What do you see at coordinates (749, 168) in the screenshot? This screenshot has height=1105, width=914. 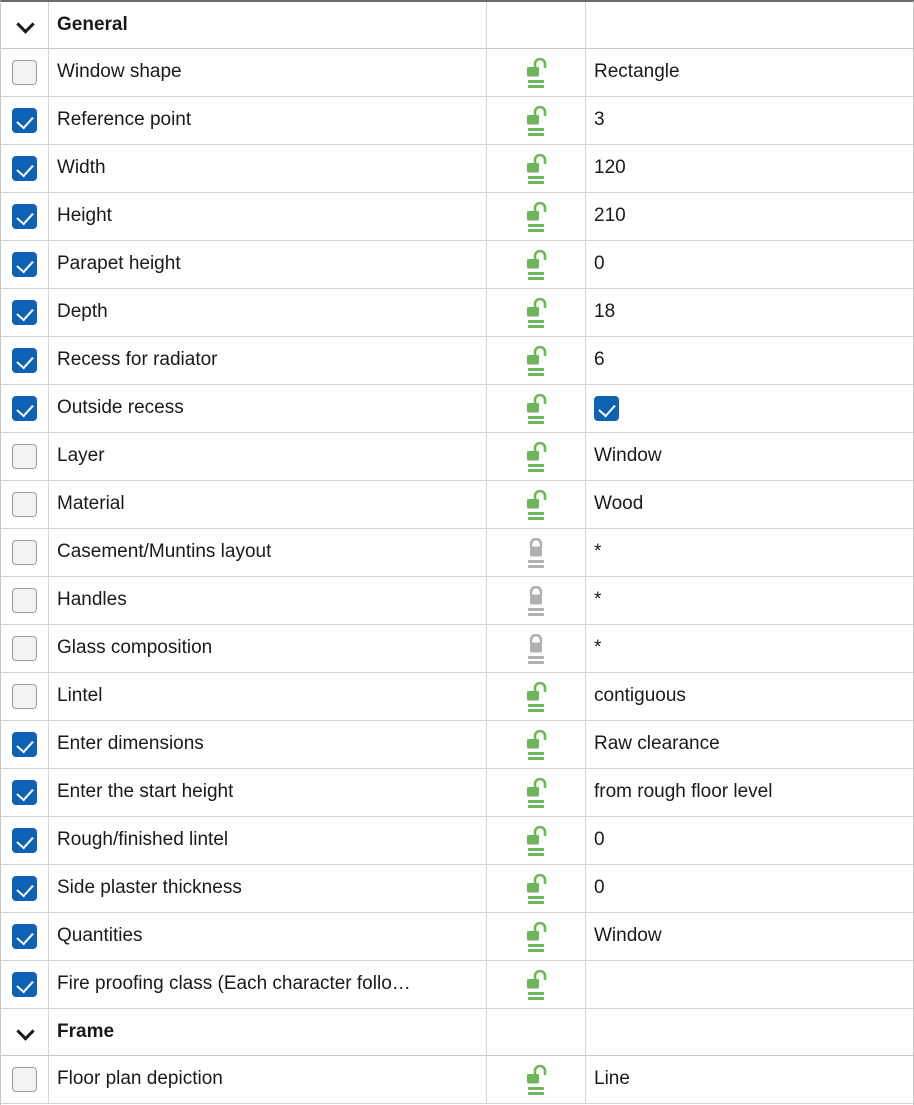 I see `property-value-cell: 120` at bounding box center [749, 168].